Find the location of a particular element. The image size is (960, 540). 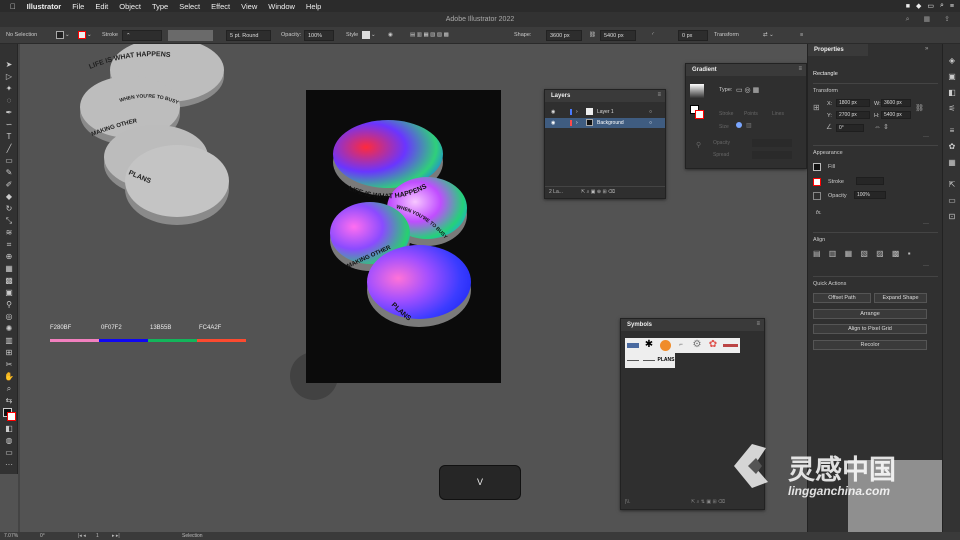

rotate-view: 0° is located at coordinates (42, 536).